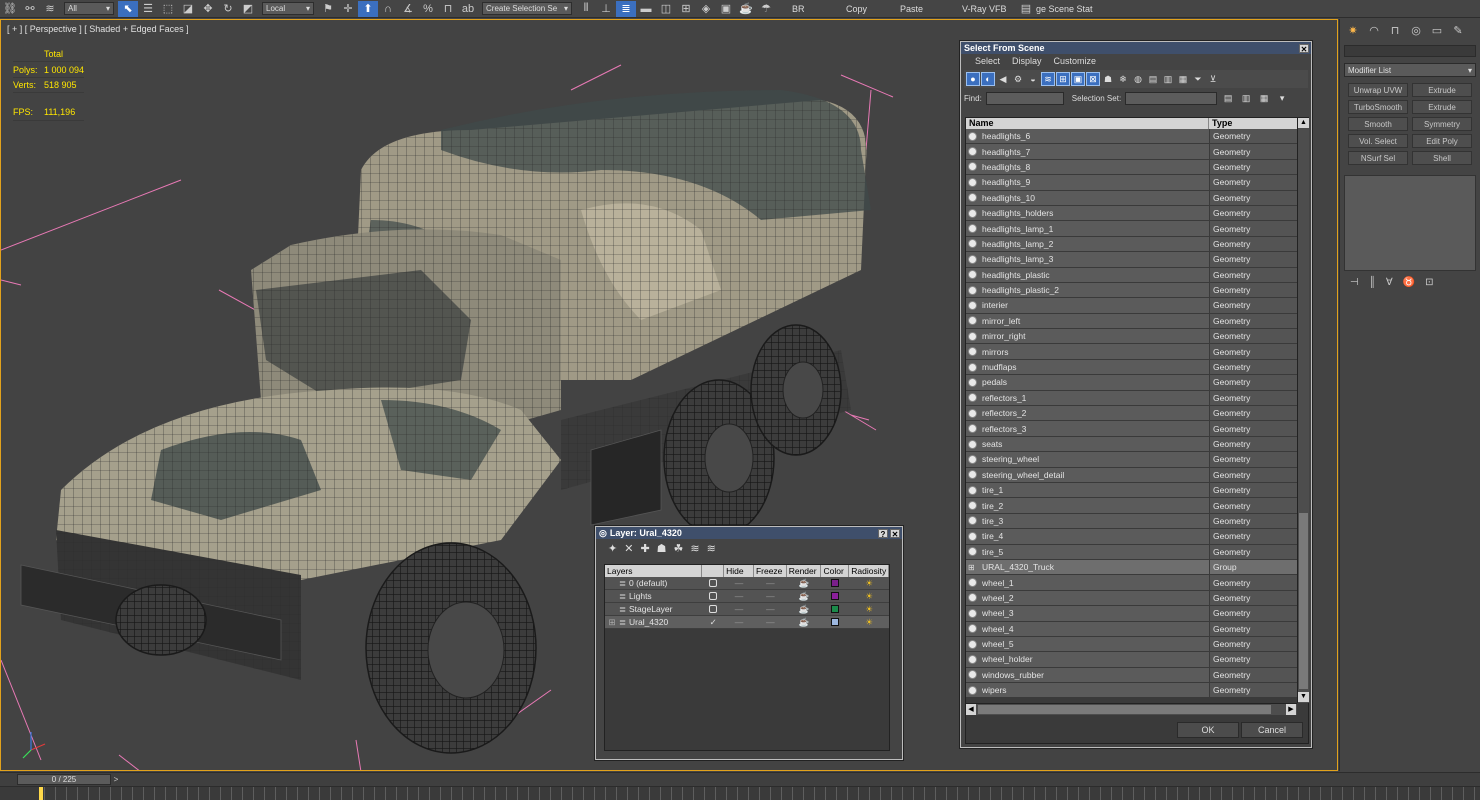 The height and width of the screenshot is (800, 1480). What do you see at coordinates (1124, 709) in the screenshot?
I see `horizontal-scroll-thumb` at bounding box center [1124, 709].